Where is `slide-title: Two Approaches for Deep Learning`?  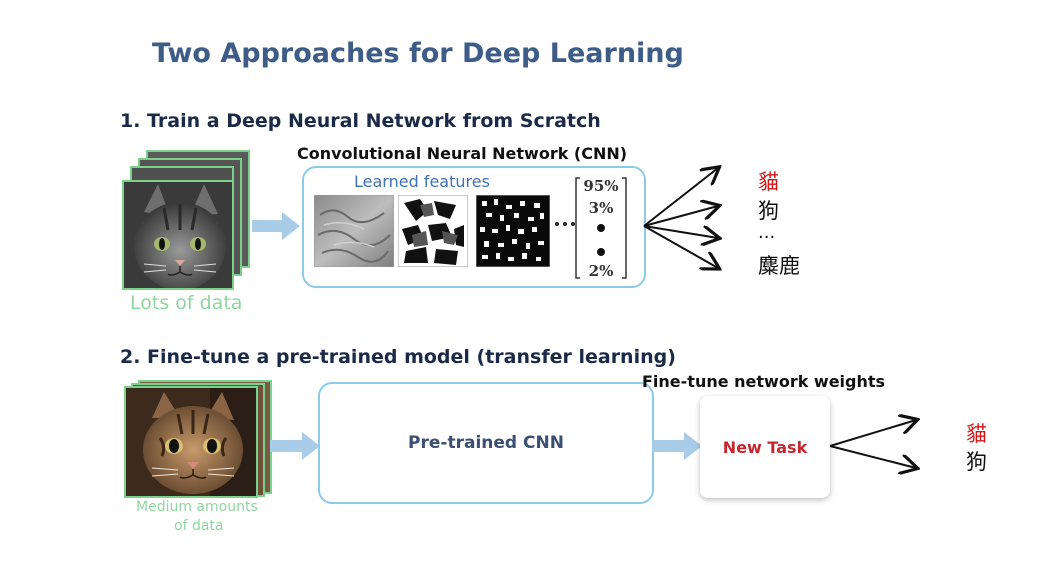 slide-title: Two Approaches for Deep Learning is located at coordinates (418, 53).